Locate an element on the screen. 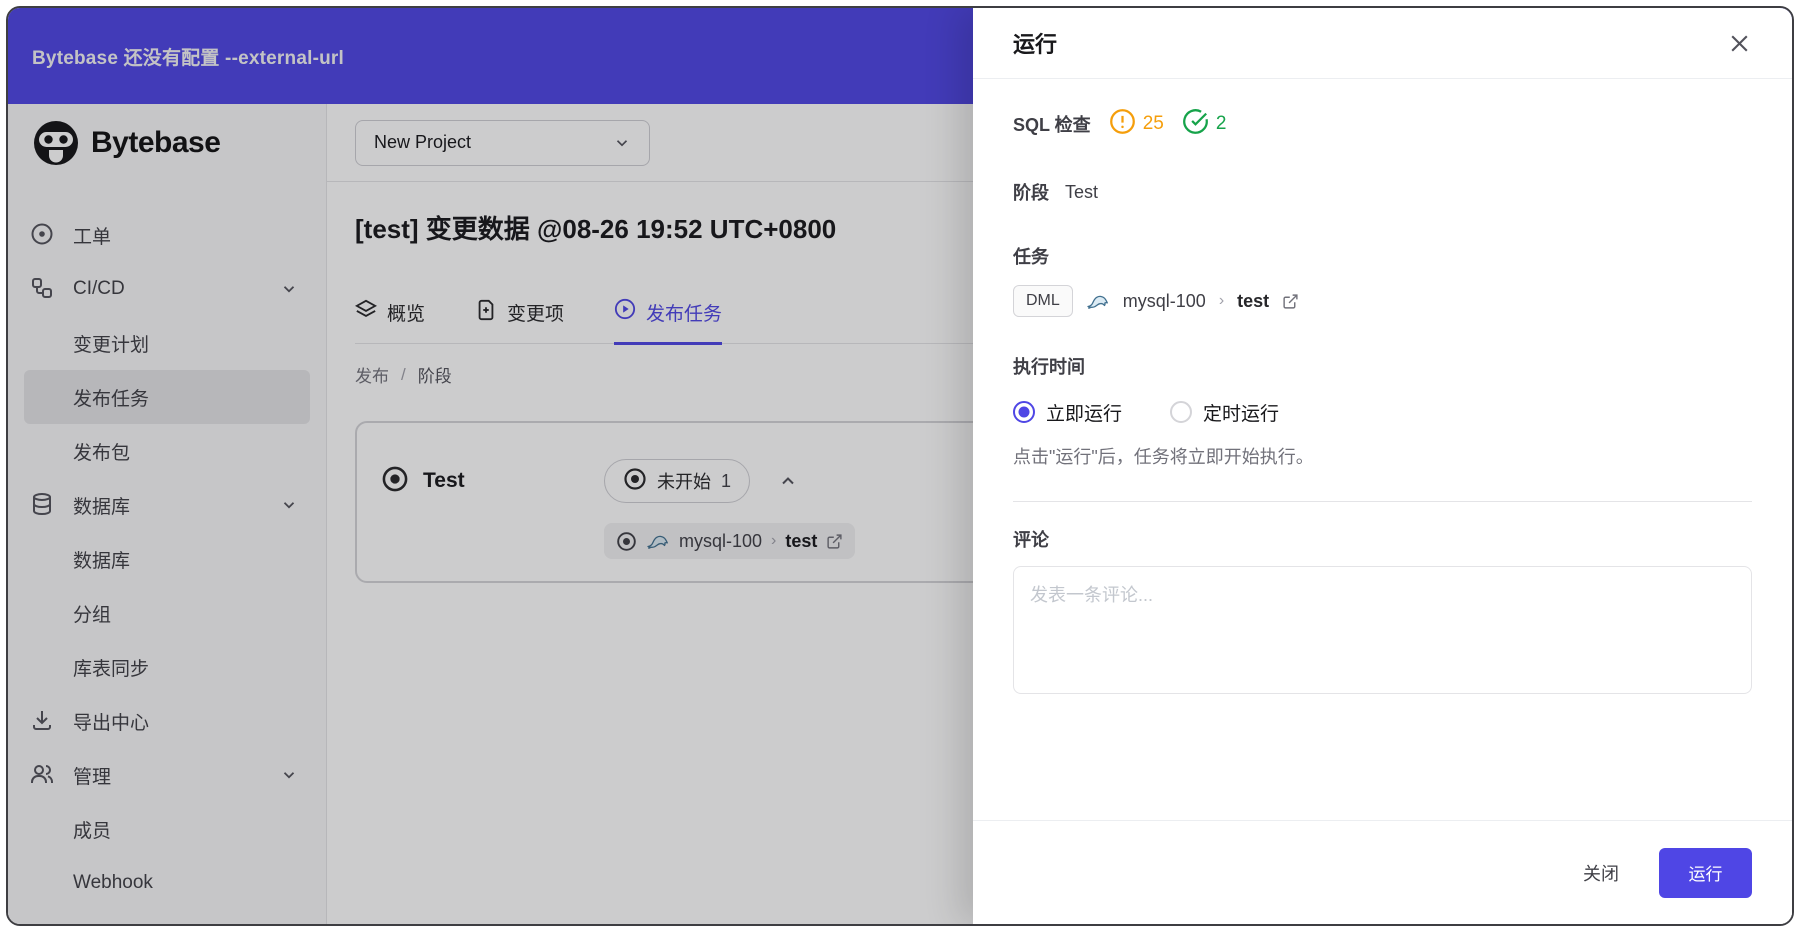 The height and width of the screenshot is (932, 1800). comment-label: 评论 is located at coordinates (1031, 540).